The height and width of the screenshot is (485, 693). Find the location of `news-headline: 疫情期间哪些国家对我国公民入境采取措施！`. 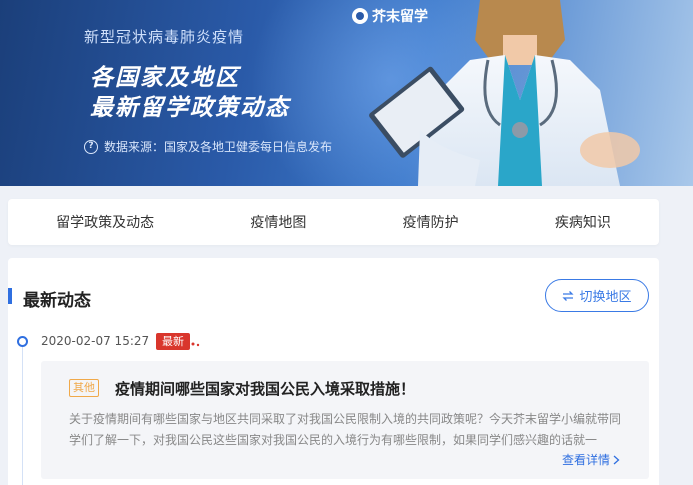

news-headline: 疫情期间哪些国家对我国公民入境采取措施！ is located at coordinates (265, 388).